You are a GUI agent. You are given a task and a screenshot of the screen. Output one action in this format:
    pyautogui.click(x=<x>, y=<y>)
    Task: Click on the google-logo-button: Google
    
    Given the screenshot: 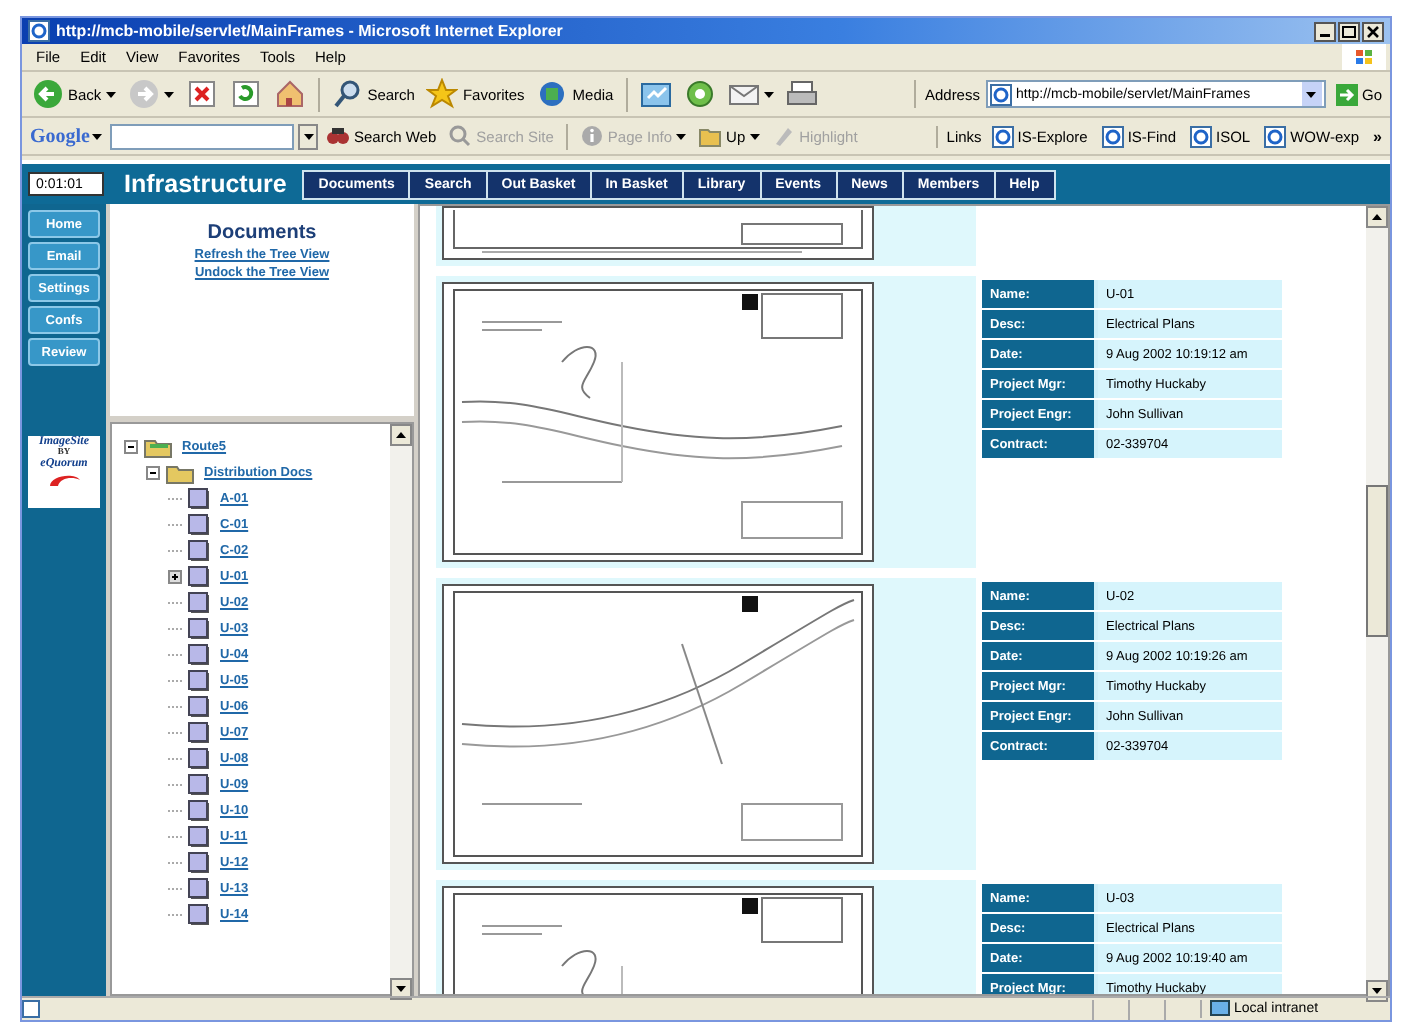 What is the action you would take?
    pyautogui.click(x=66, y=136)
    